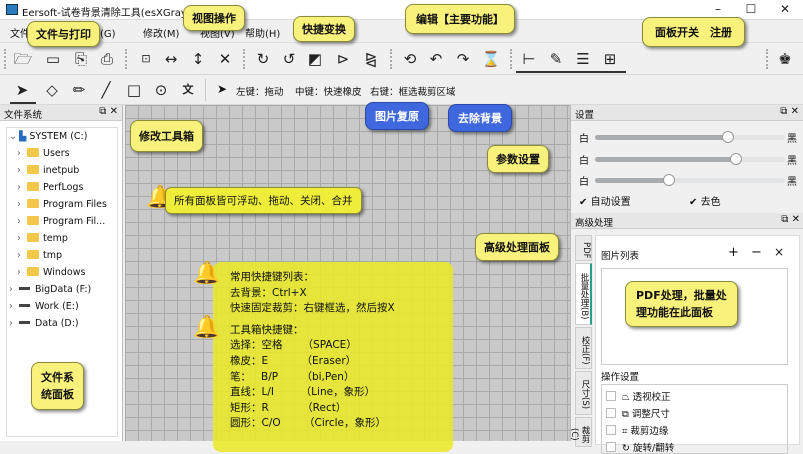  I want to click on fit-width-icon: ↔, so click(171, 59).